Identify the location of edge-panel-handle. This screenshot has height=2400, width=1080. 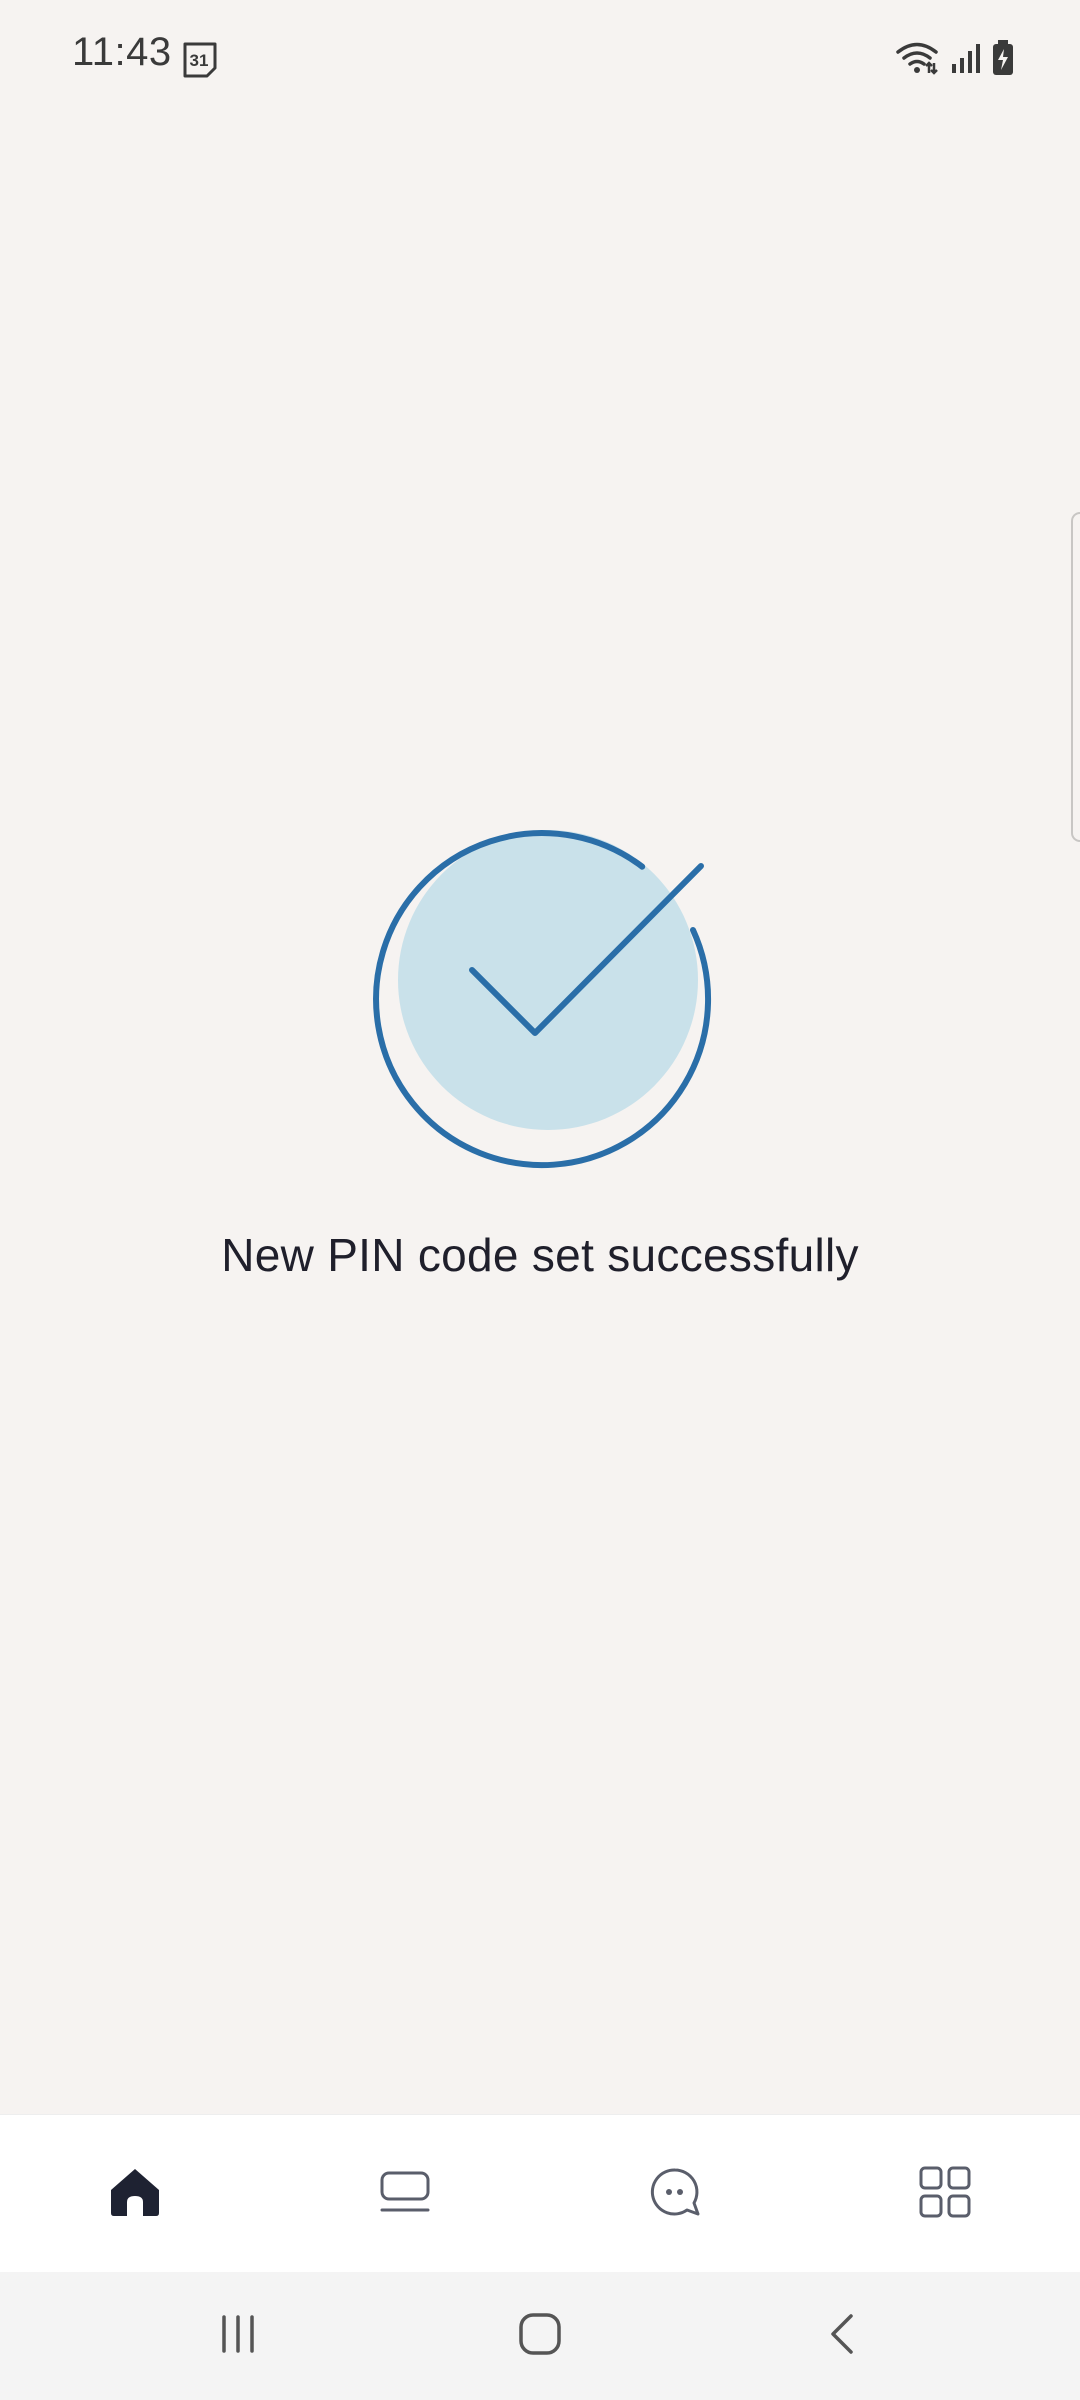
(1075, 677).